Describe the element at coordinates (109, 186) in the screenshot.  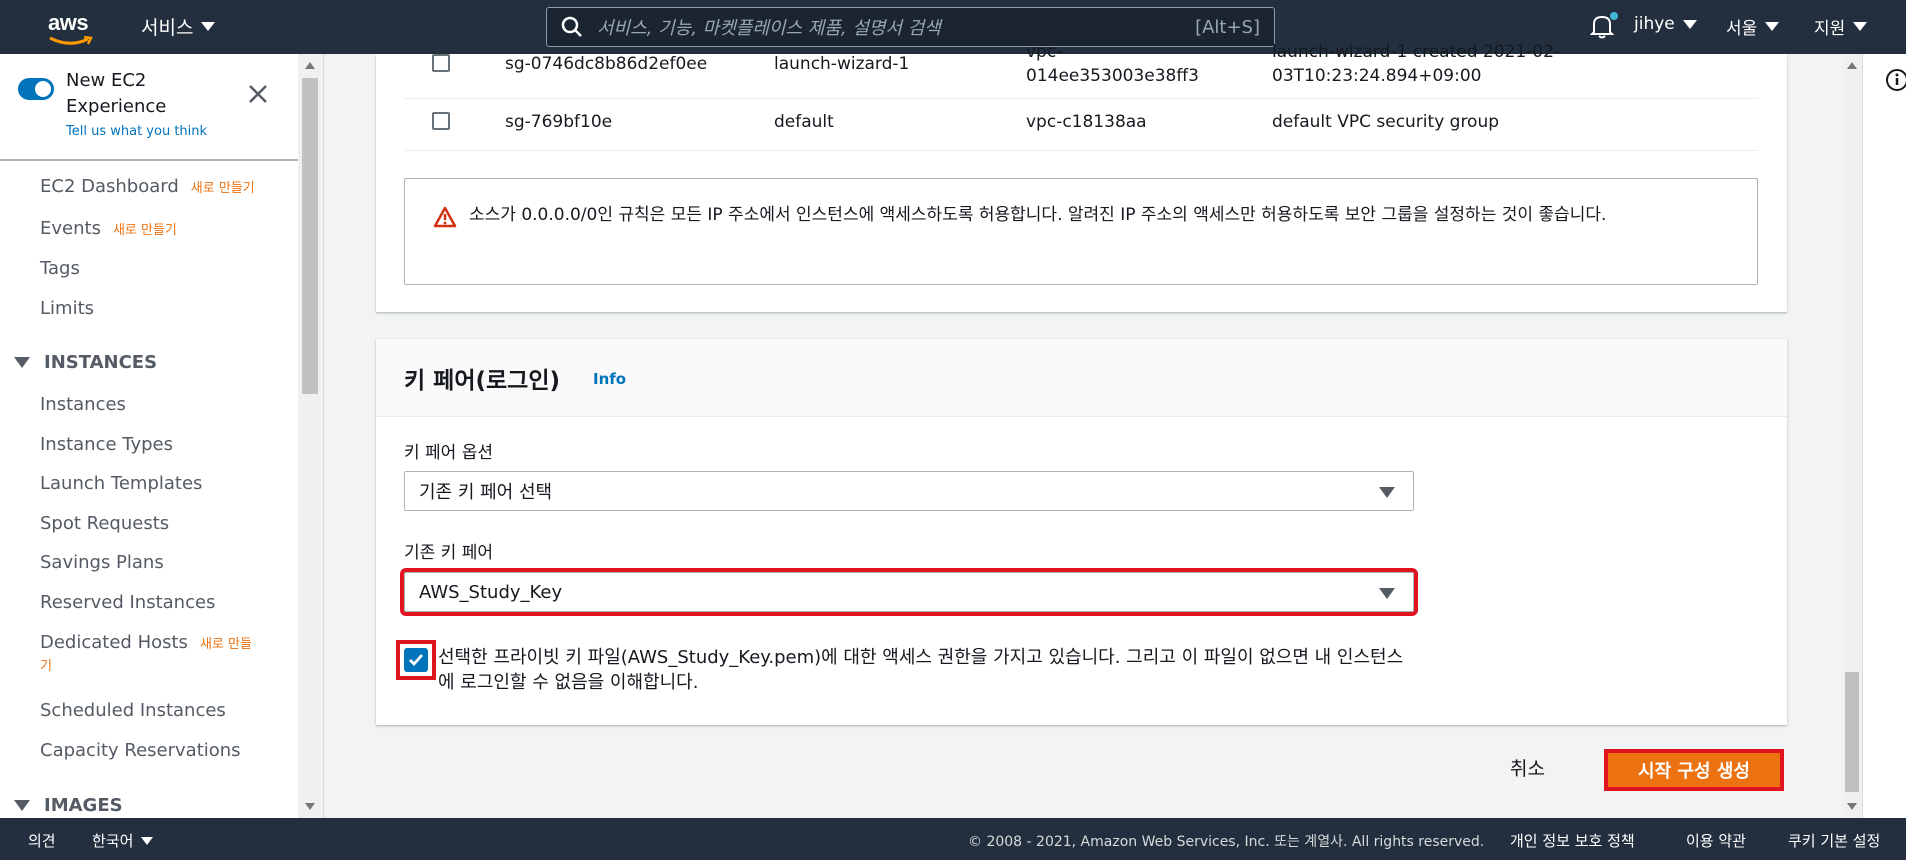
I see `sidebar-item-label: EC2 Dashboard` at that location.